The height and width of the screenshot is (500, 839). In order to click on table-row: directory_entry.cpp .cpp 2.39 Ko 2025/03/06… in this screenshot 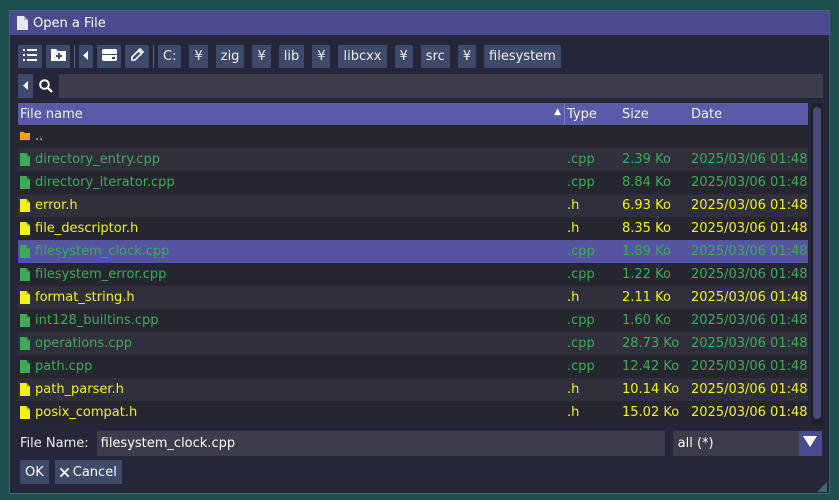, I will do `click(413, 159)`.